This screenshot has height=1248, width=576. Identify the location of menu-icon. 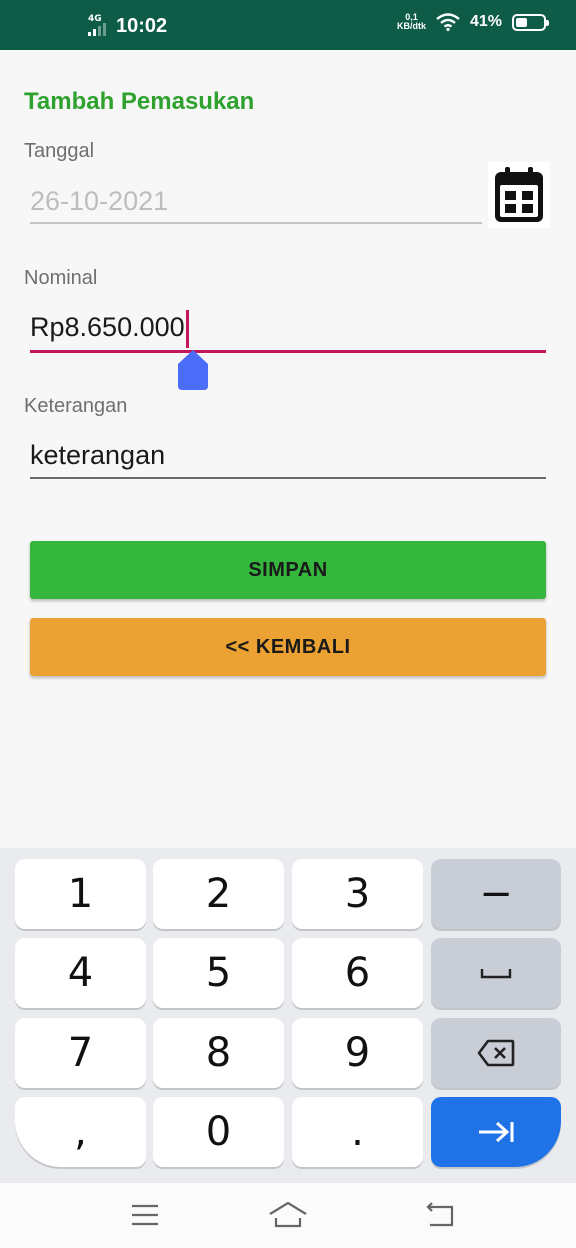
(145, 1215).